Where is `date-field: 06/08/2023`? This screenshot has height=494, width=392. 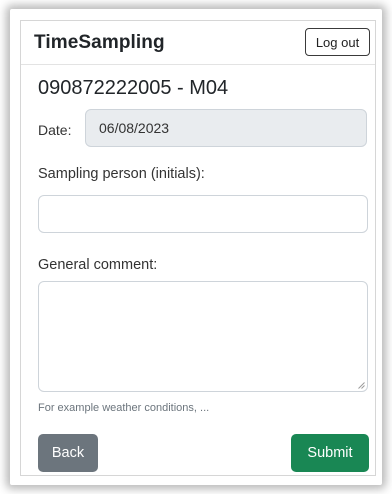 date-field: 06/08/2023 is located at coordinates (226, 128).